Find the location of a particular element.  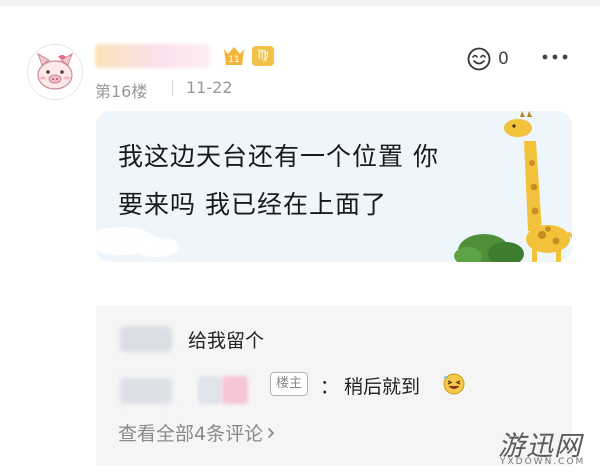

grin-emoji-icon is located at coordinates (454, 384).